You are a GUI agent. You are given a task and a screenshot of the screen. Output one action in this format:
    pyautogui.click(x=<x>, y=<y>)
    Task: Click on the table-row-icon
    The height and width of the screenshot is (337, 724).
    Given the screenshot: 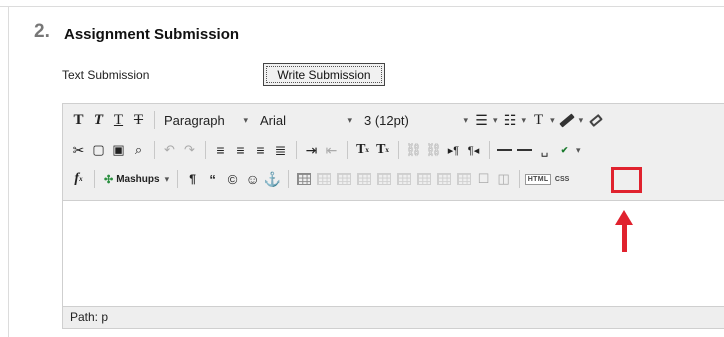 What is the action you would take?
    pyautogui.click(x=323, y=179)
    